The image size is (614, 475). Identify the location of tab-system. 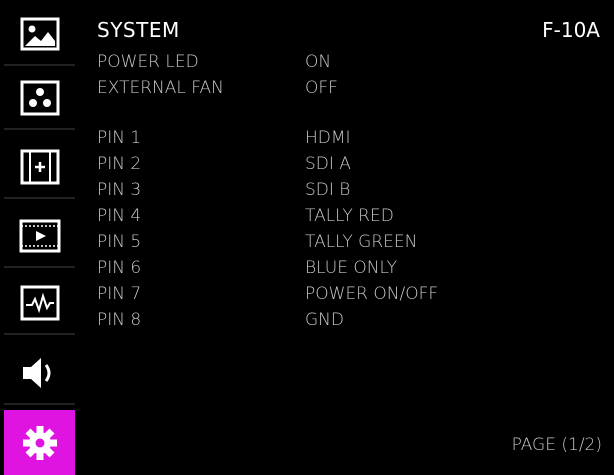
(39, 442).